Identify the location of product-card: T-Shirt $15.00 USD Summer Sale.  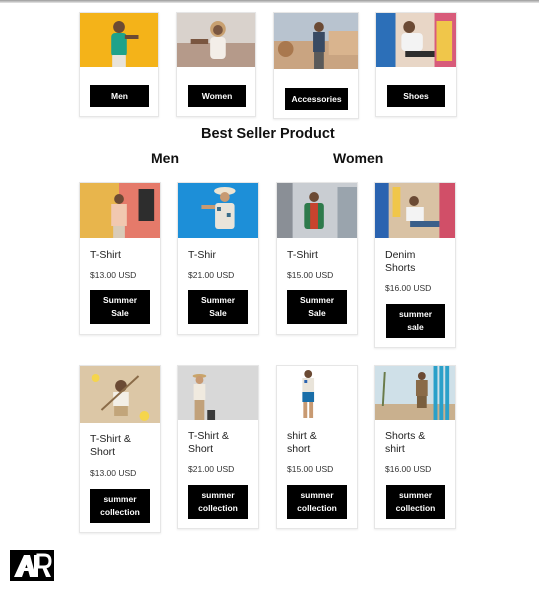
(317, 258).